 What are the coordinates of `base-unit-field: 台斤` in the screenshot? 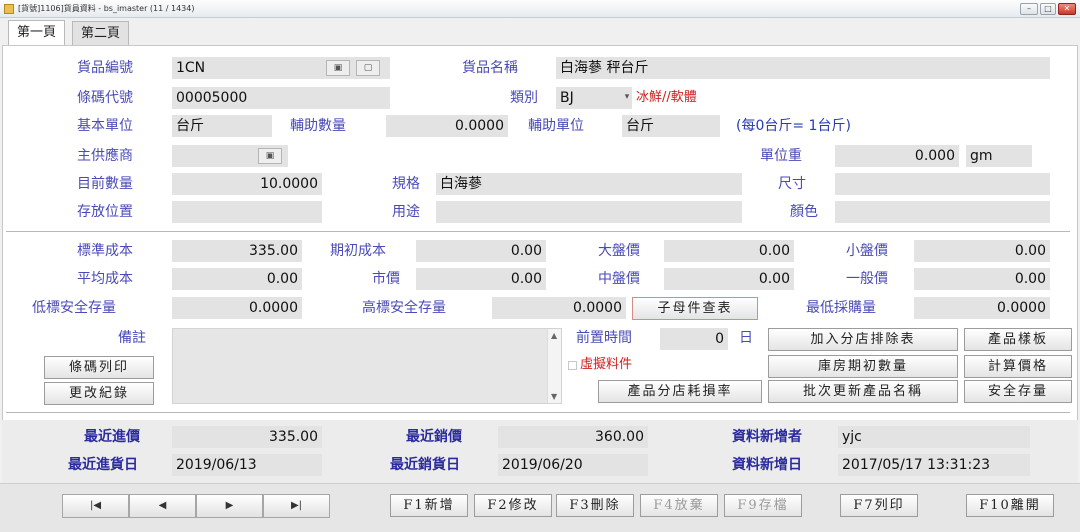 It's located at (222, 126).